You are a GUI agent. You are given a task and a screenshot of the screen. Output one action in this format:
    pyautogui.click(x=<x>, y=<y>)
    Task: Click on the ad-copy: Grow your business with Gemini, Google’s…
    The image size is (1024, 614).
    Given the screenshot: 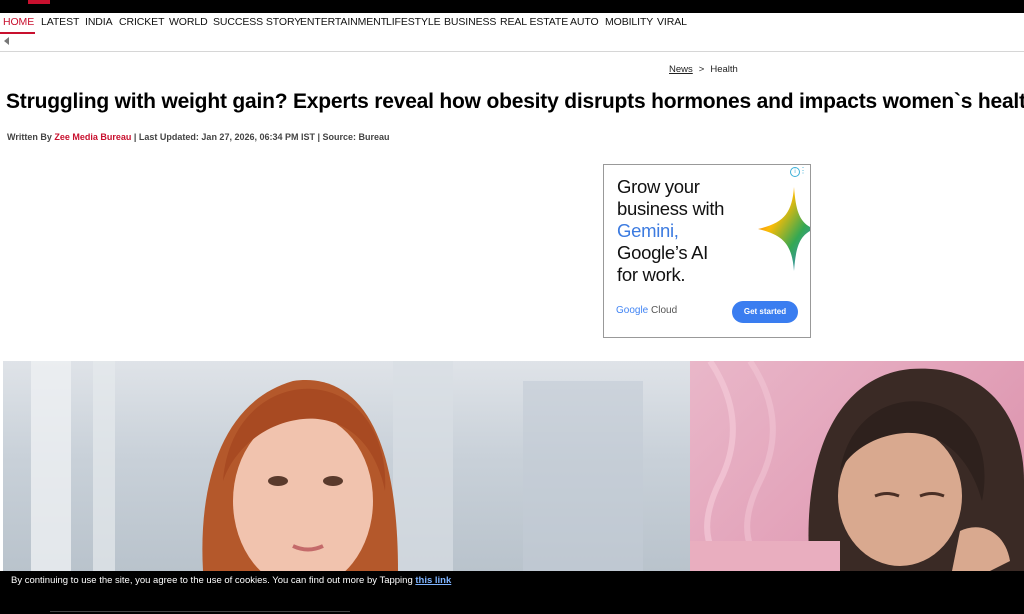 What is the action you would take?
    pyautogui.click(x=687, y=231)
    